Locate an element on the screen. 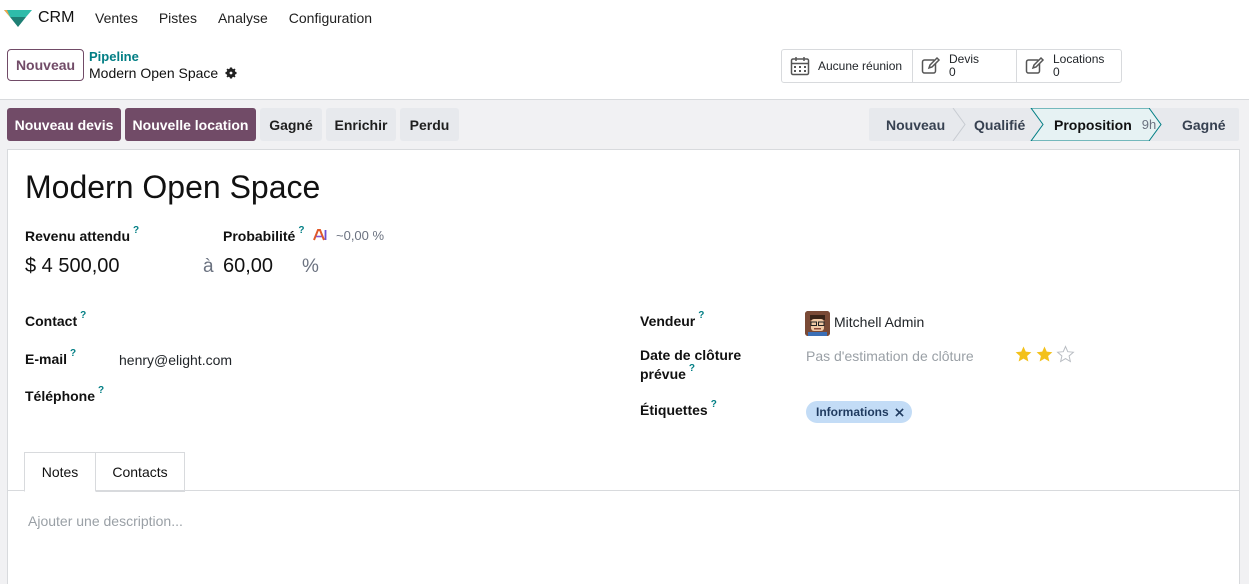 The image size is (1249, 584). main-menu: Ventes Pistes Analyse Configuration is located at coordinates (244, 18).